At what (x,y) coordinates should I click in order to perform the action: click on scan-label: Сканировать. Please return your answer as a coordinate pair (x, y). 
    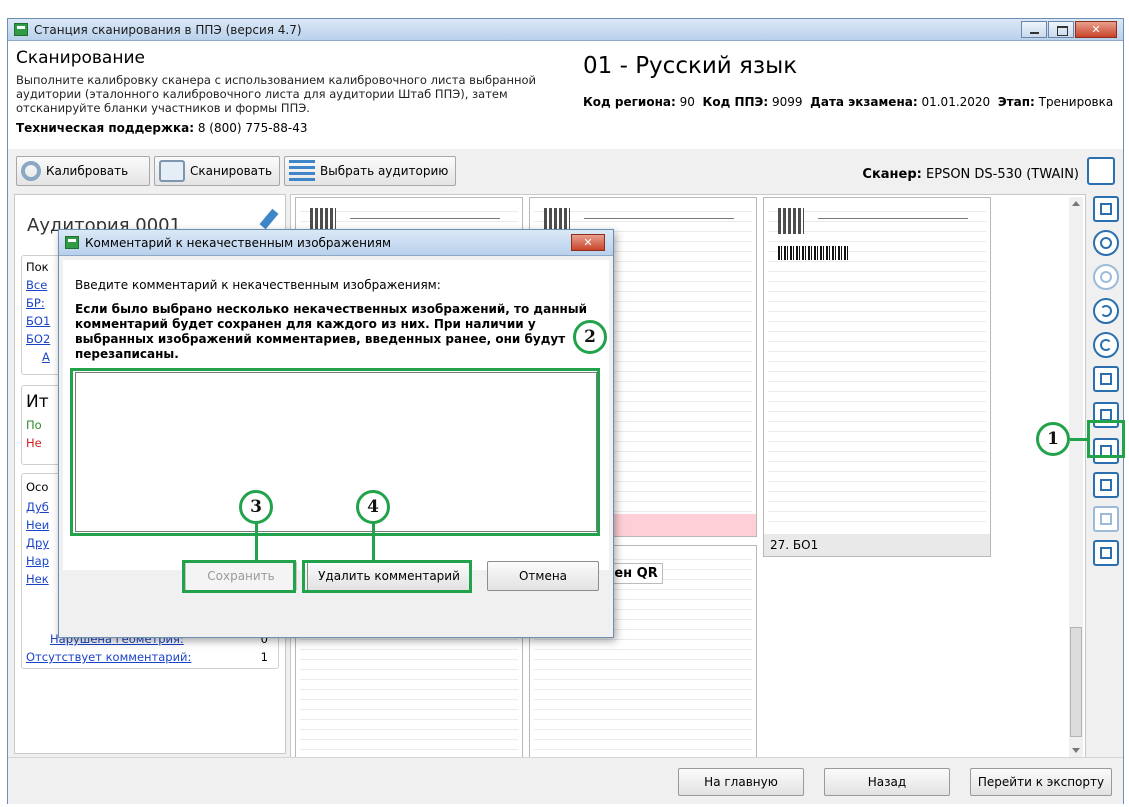
    Looking at the image, I should click on (231, 171).